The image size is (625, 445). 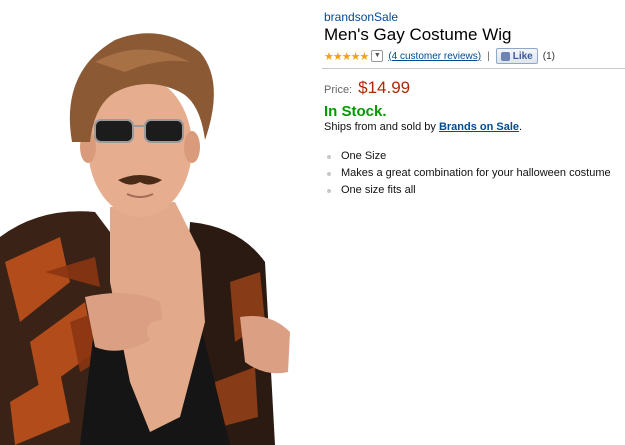 What do you see at coordinates (472, 17) in the screenshot?
I see `brand-link: brandsonSale` at bounding box center [472, 17].